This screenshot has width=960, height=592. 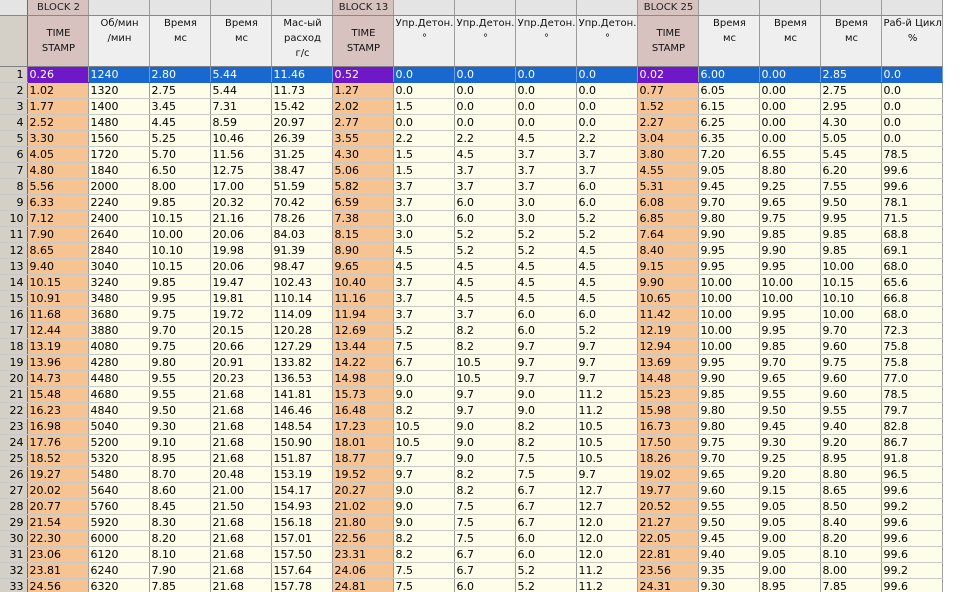 I want to click on data-cell: 69.1, so click(x=912, y=250).